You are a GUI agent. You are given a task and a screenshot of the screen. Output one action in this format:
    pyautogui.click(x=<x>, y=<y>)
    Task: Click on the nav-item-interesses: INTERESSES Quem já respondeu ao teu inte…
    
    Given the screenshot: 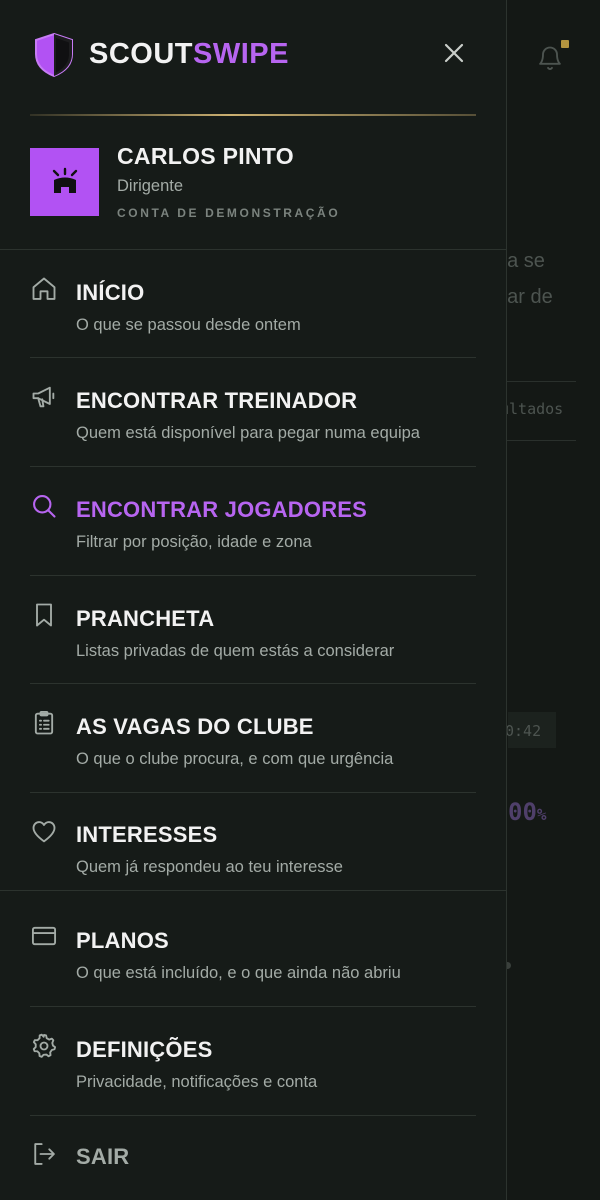 What is the action you would take?
    pyautogui.click(x=253, y=841)
    